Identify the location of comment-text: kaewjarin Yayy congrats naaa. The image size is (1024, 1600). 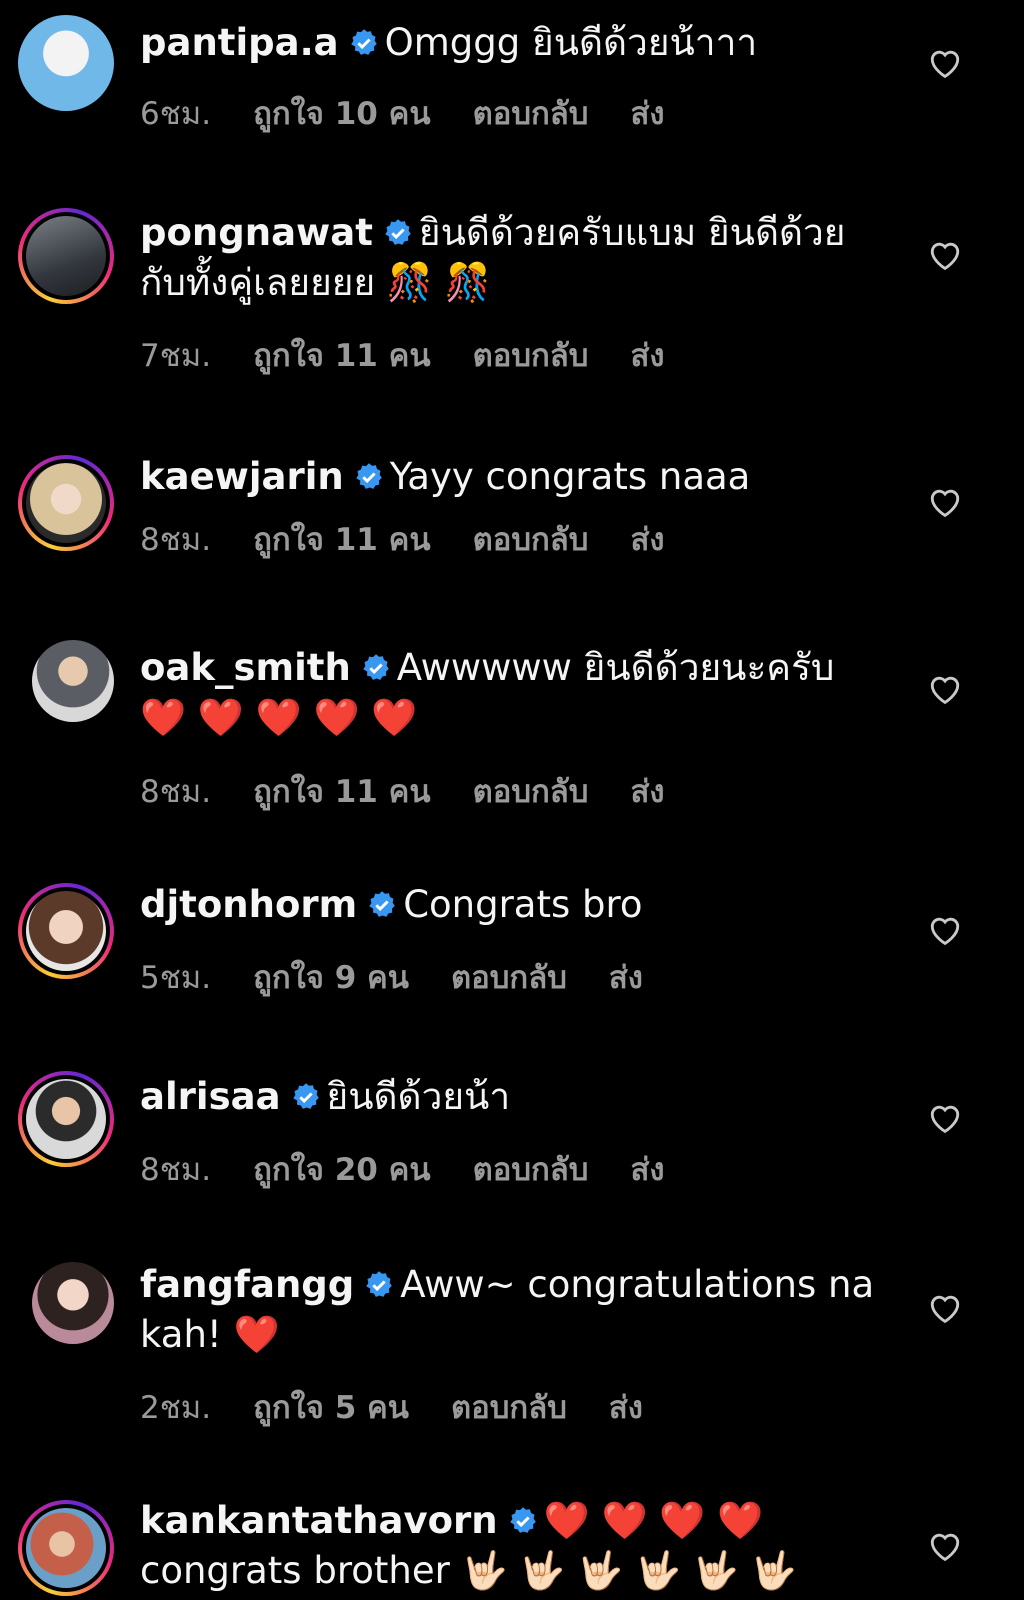
(510, 477).